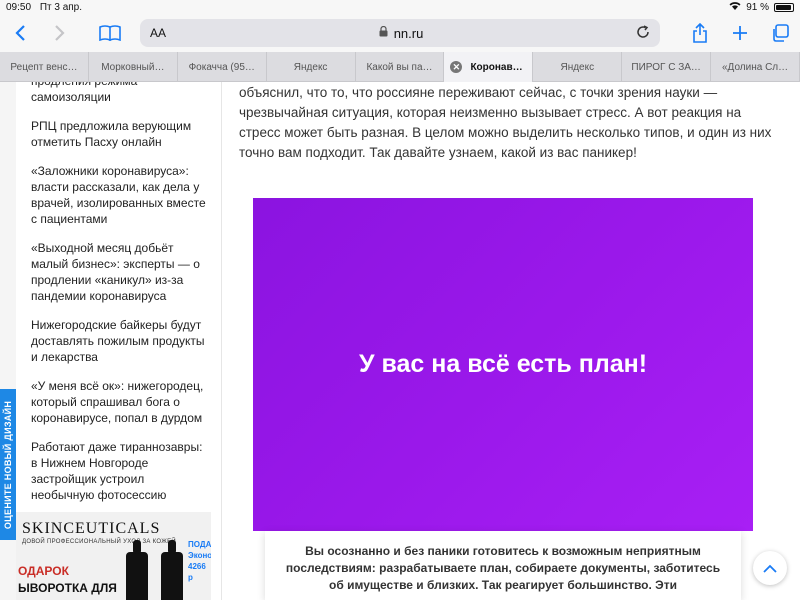 This screenshot has height=600, width=800. Describe the element at coordinates (199, 561) in the screenshot. I see `ad-side: ПОДА Эконо 4266 р` at that location.